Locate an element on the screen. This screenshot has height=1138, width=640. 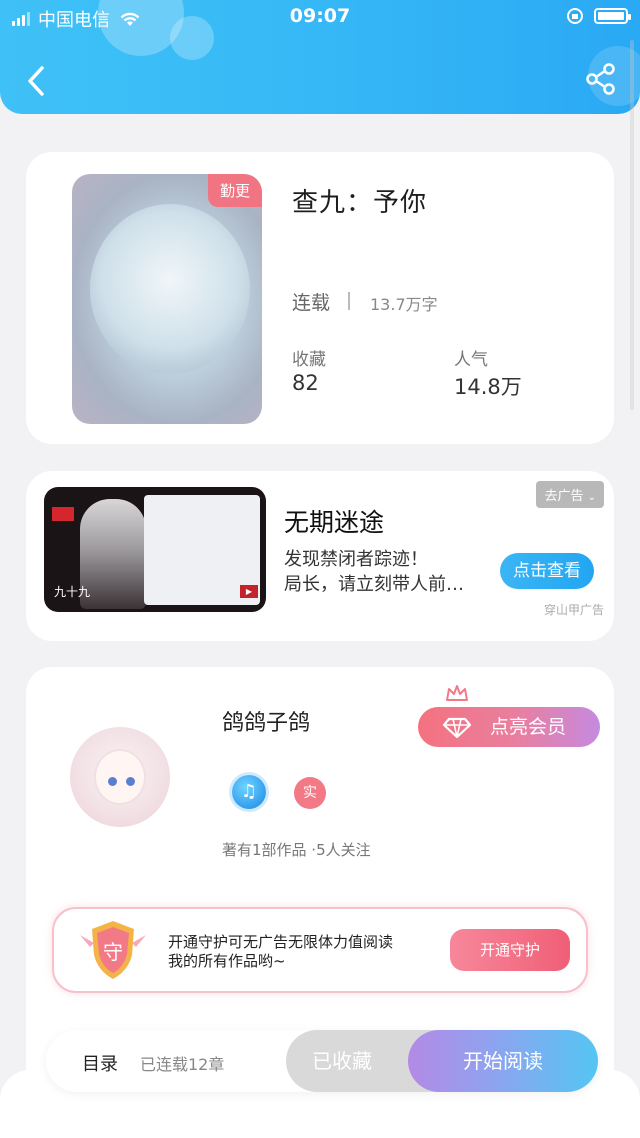
guard-icon-char: 守 is located at coordinates (113, 952).